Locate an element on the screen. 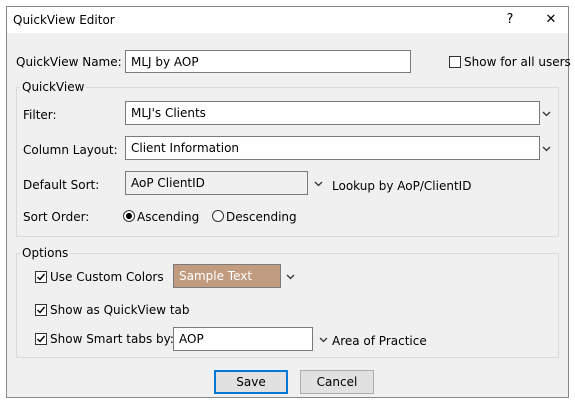 The width and height of the screenshot is (575, 404). sort-order-label: Sort Order: is located at coordinates (56, 217).